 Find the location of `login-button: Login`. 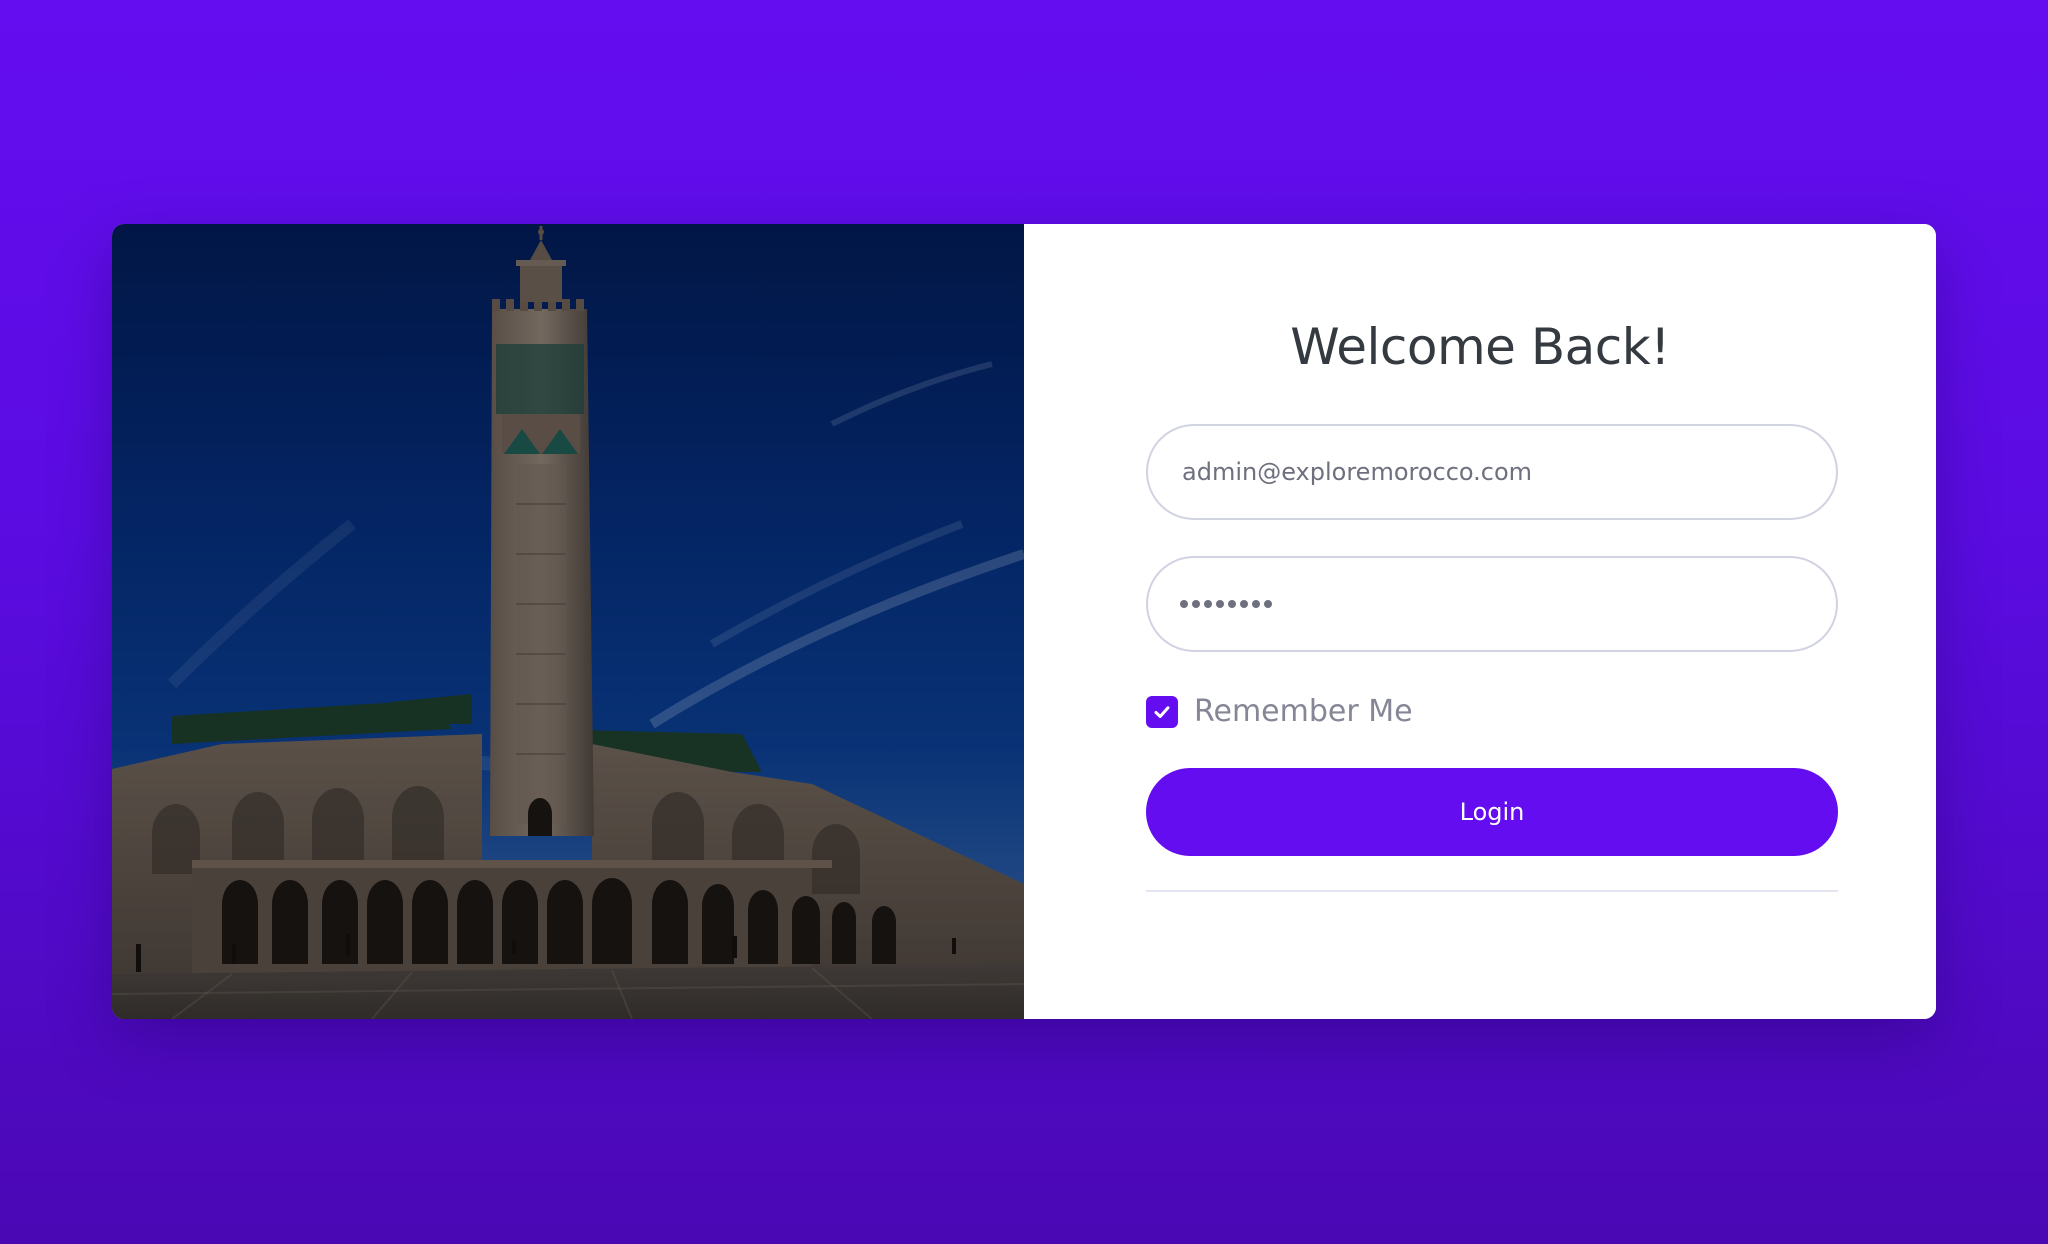

login-button: Login is located at coordinates (1492, 812).